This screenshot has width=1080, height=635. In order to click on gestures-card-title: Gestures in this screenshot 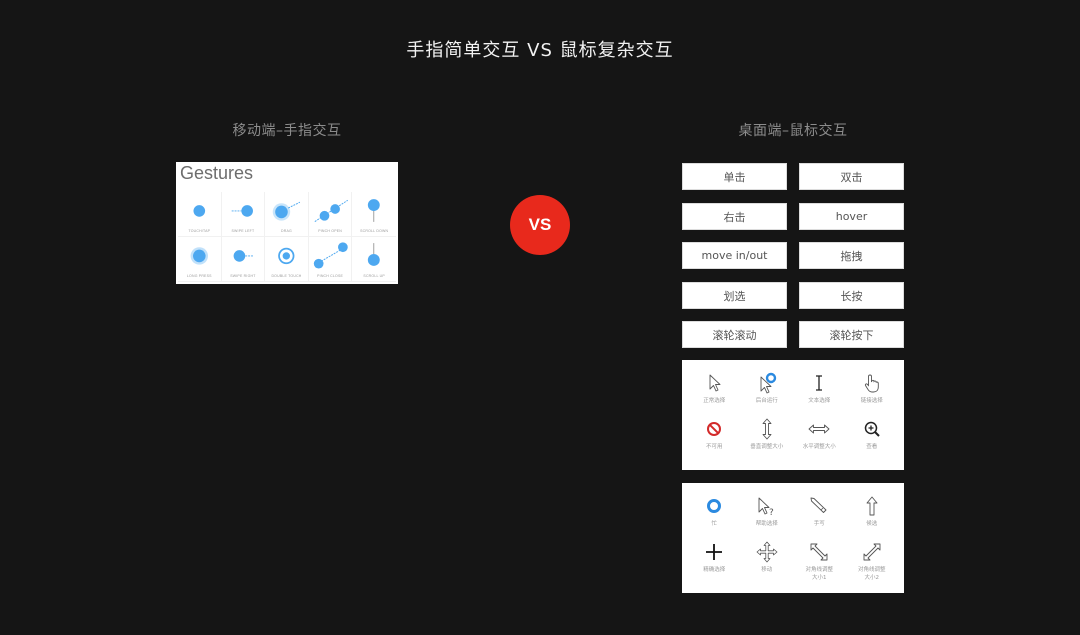, I will do `click(217, 173)`.